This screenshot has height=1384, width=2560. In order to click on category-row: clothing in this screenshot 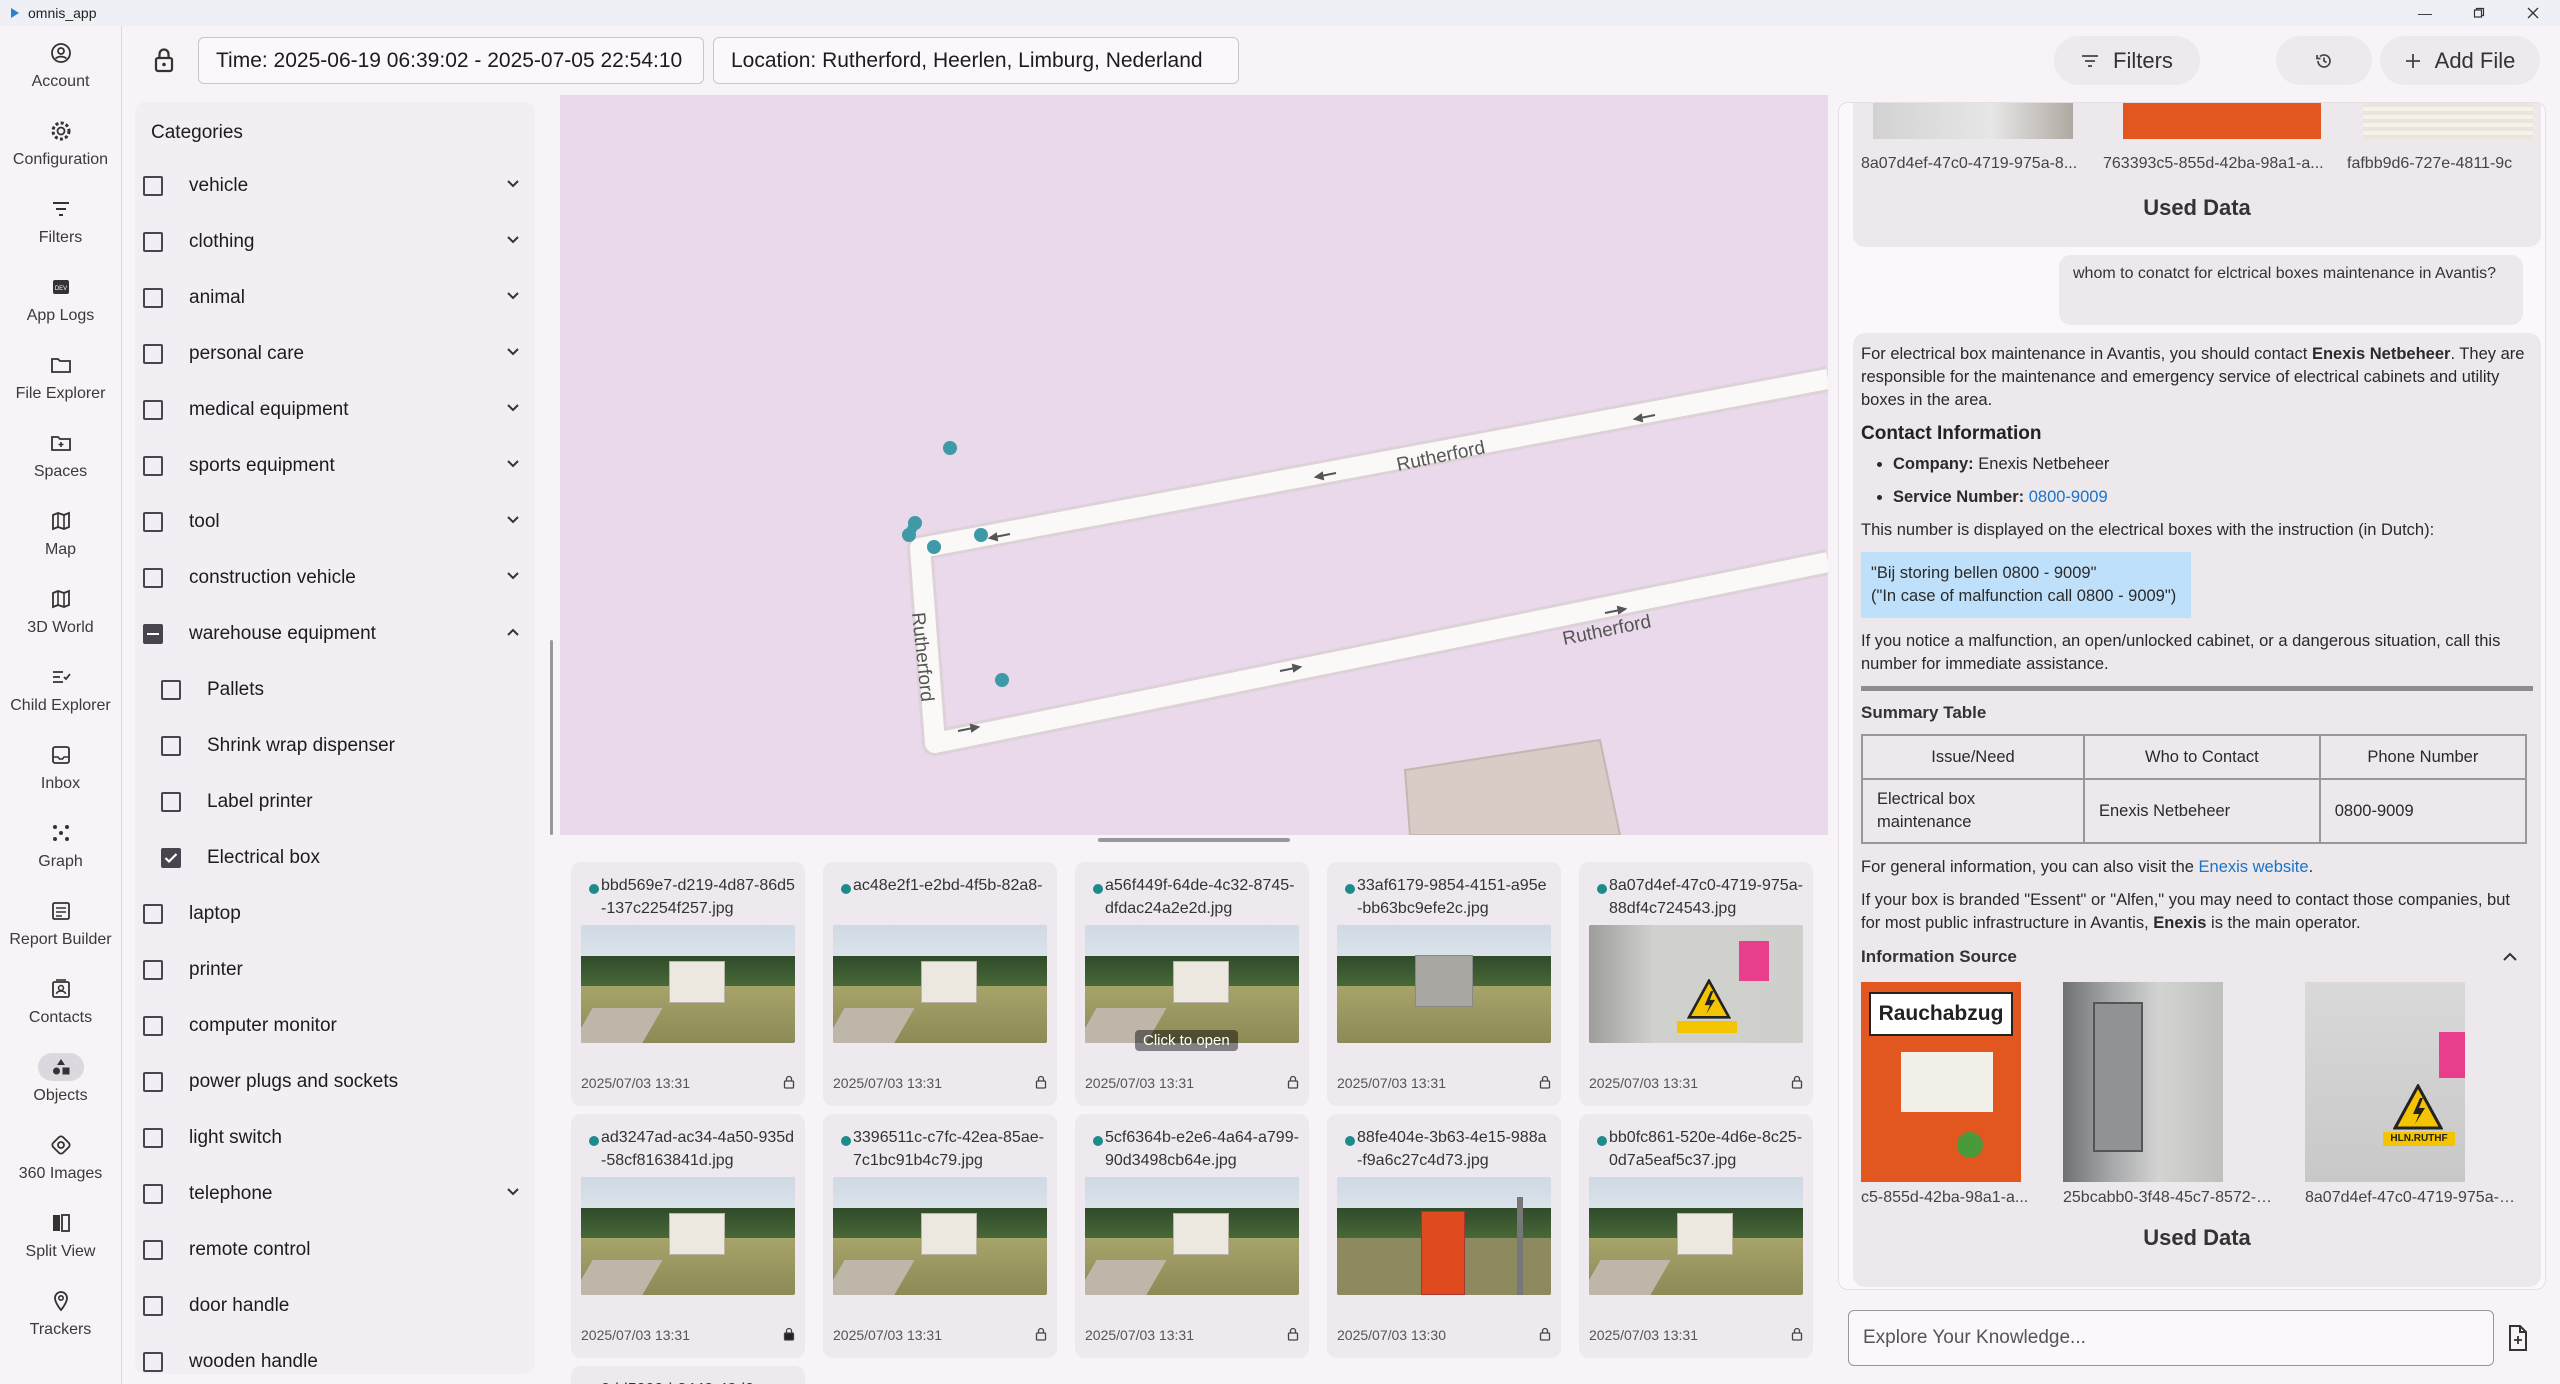, I will do `click(335, 242)`.